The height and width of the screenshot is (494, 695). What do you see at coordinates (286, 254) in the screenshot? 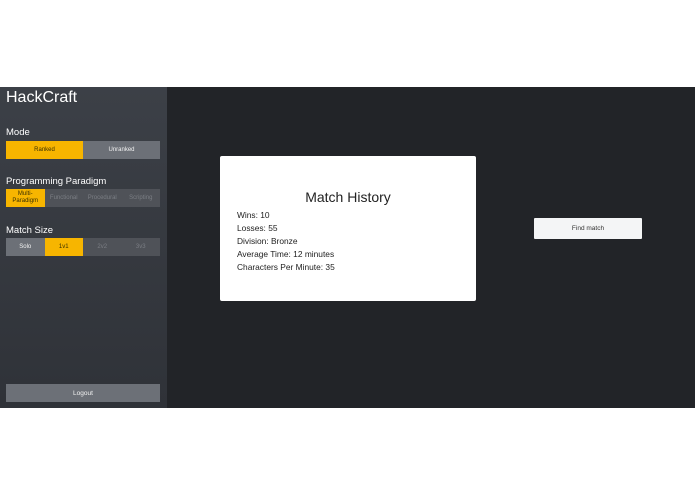
I see `stat-average-time: Average Time: 12 minutes` at bounding box center [286, 254].